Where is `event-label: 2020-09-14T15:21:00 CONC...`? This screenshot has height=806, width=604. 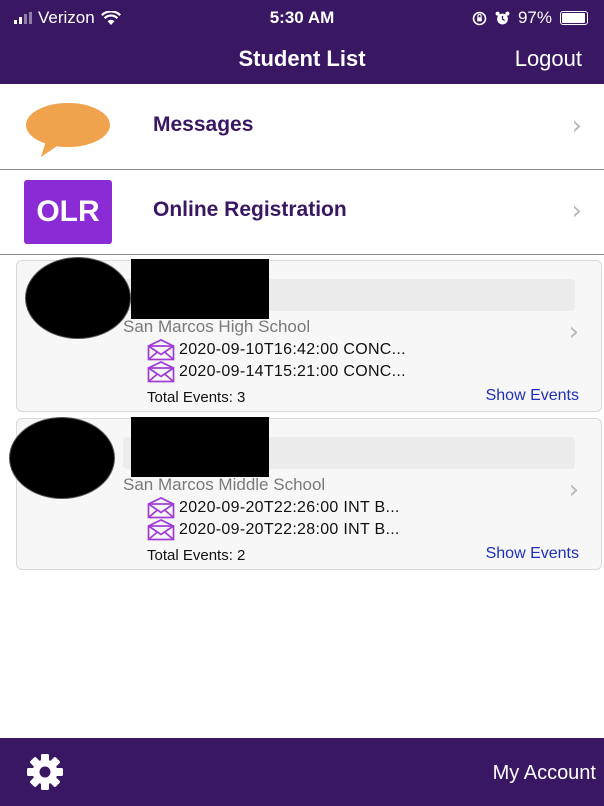
event-label: 2020-09-14T15:21:00 CONC... is located at coordinates (292, 371).